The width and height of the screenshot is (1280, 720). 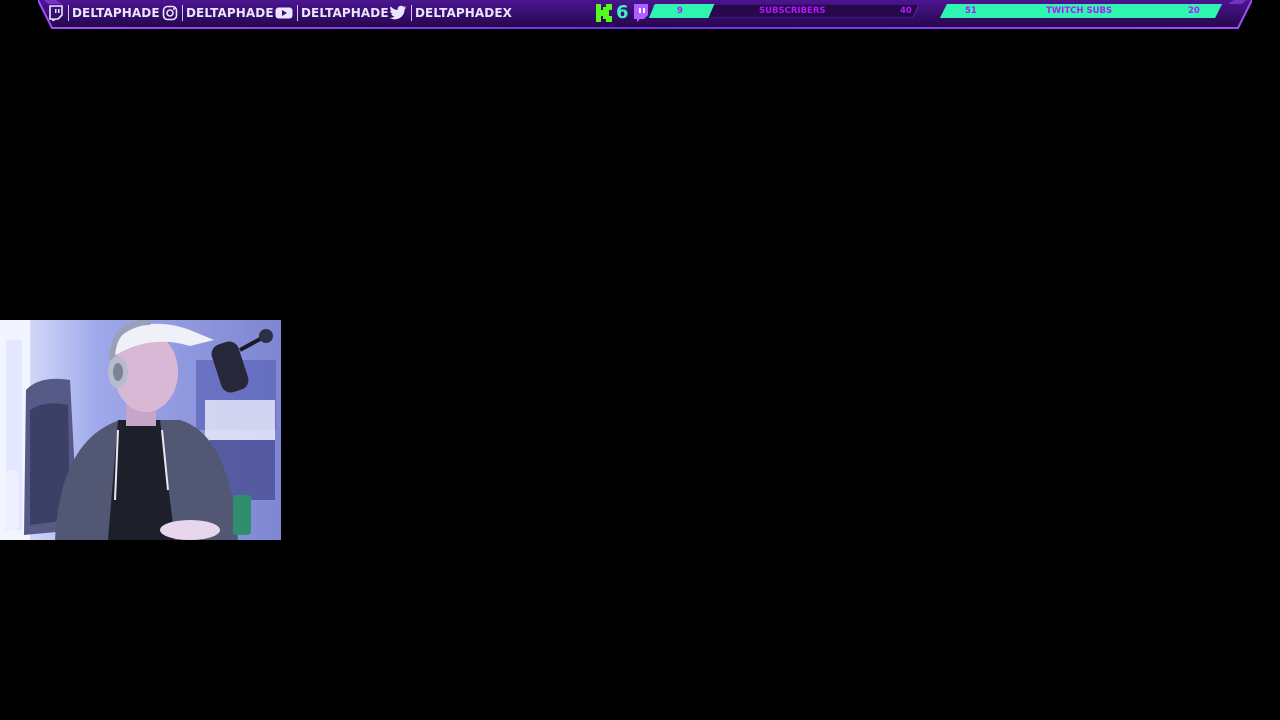 I want to click on social-youtube: DELTAPHADE, so click(x=332, y=13).